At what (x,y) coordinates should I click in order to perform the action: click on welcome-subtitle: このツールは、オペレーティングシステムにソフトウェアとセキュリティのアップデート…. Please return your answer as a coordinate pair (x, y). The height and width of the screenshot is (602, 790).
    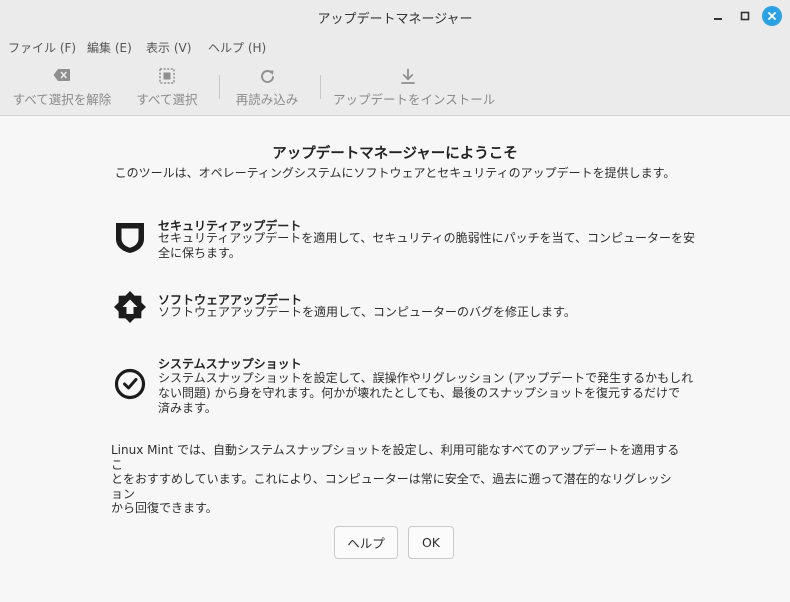
    Looking at the image, I should click on (395, 173).